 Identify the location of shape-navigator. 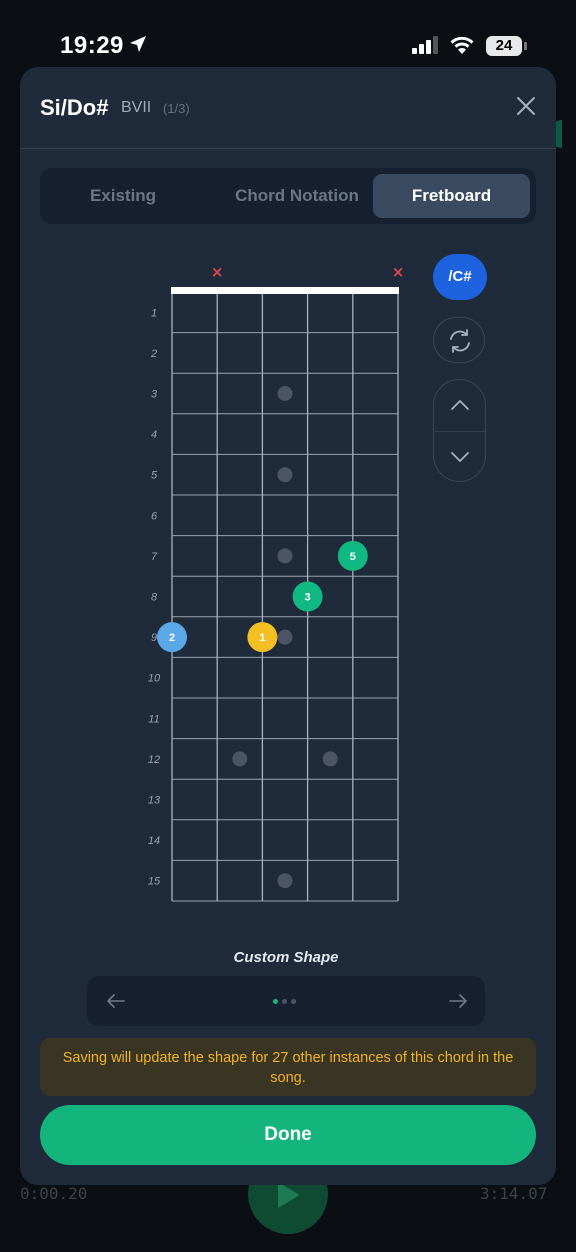
(286, 1001).